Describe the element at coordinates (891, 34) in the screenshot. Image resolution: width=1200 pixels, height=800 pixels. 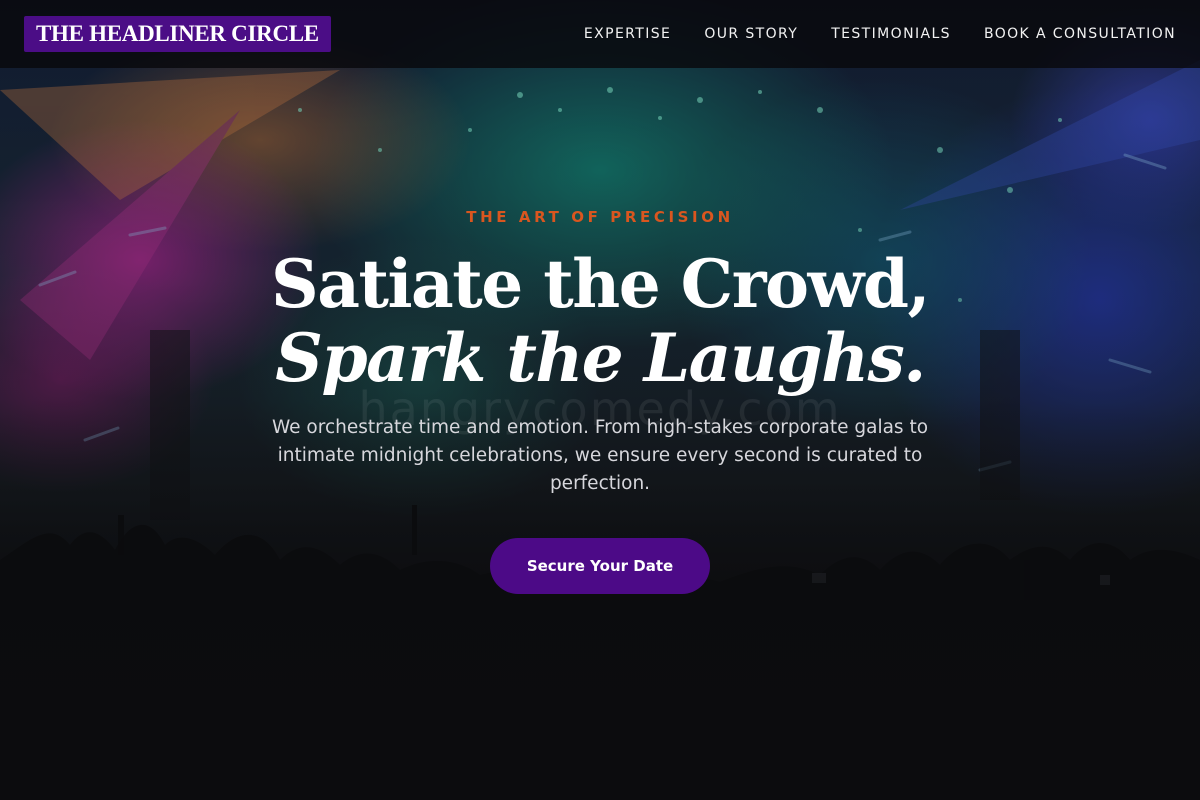
I see `nav-link-testimonials: TESTIMONIALS` at that location.